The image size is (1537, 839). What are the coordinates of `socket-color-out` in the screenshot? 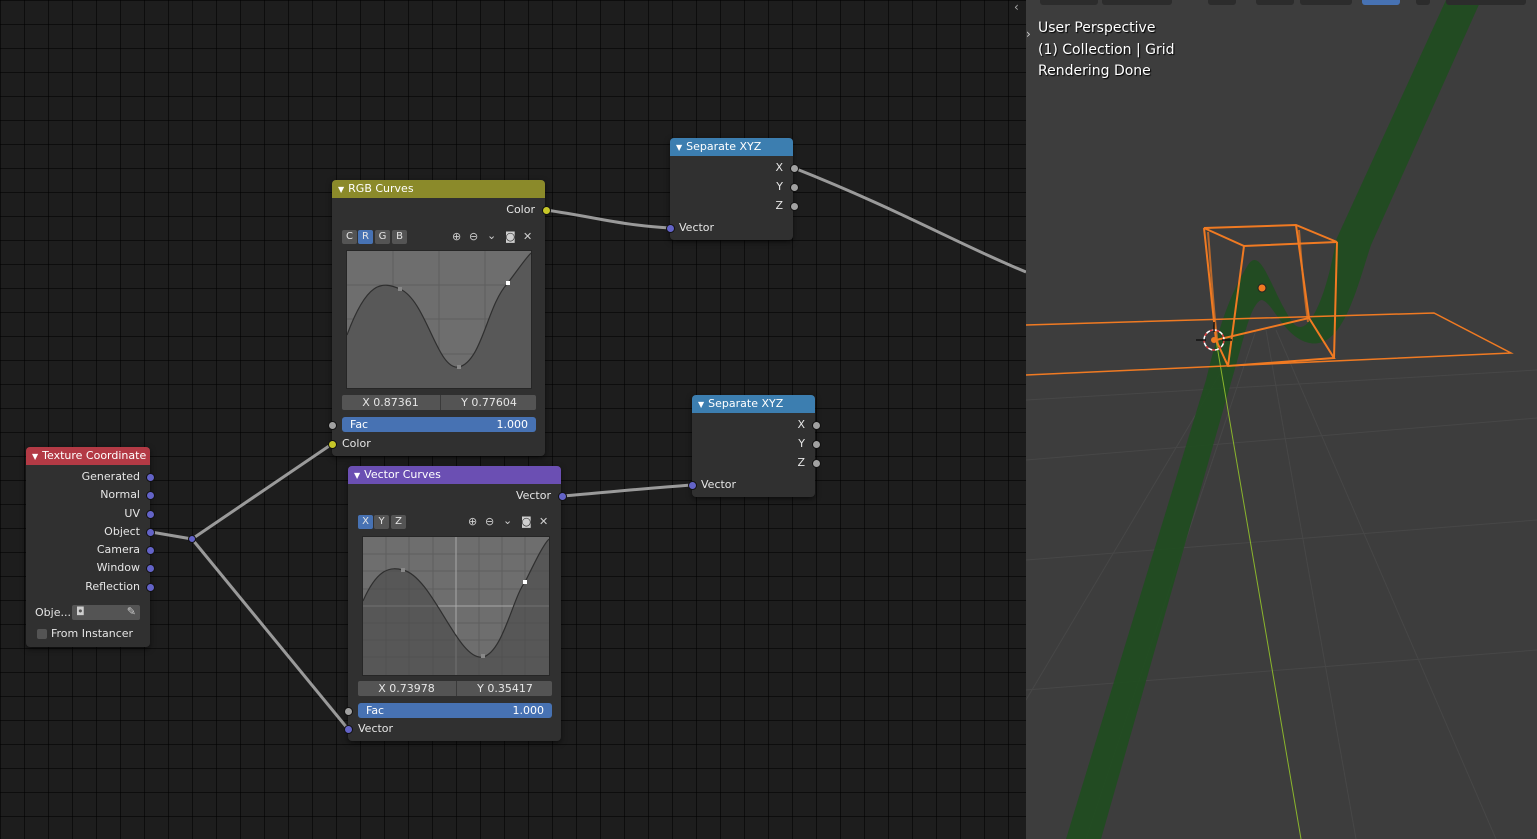 It's located at (546, 210).